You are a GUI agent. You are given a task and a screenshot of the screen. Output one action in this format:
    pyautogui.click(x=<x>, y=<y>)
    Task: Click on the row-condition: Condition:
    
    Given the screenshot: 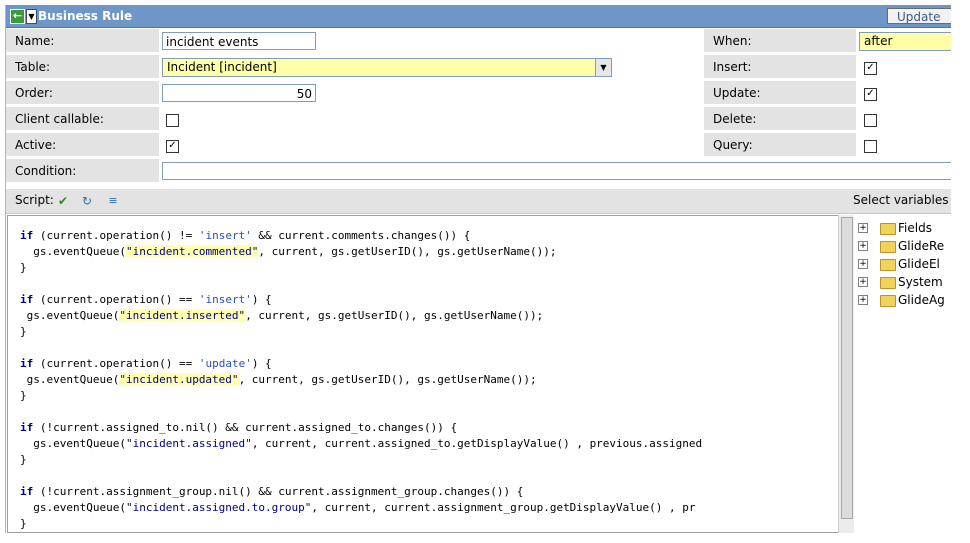 What is the action you would take?
    pyautogui.click(x=478, y=171)
    